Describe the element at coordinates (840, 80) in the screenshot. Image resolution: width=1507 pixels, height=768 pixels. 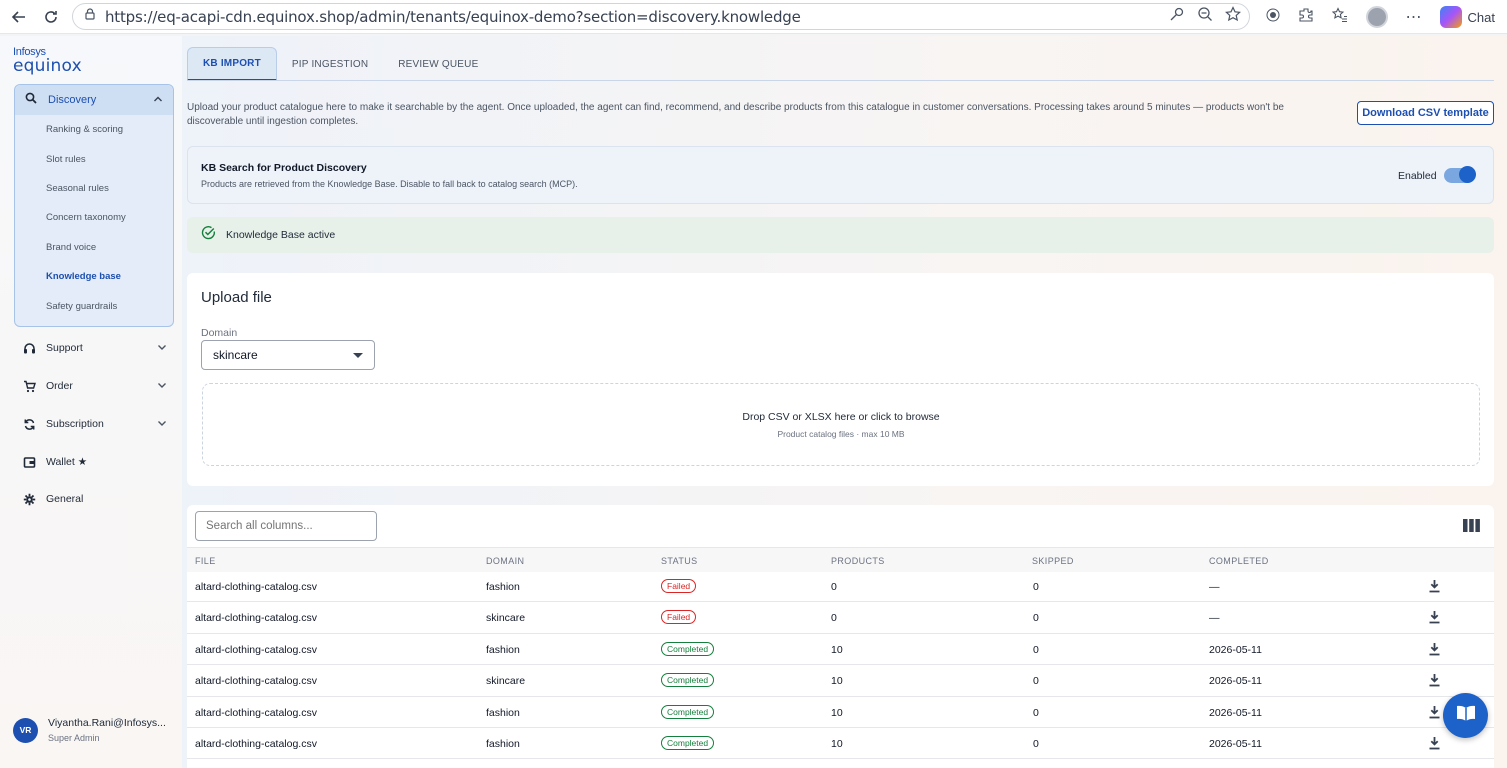
I see `tab-divider` at that location.